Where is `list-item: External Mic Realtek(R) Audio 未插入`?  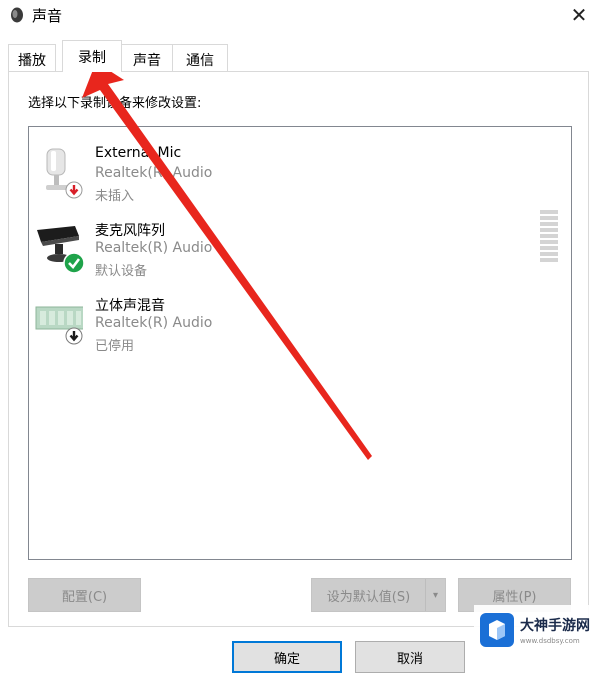 list-item: External Mic Realtek(R) Audio 未插入 is located at coordinates (279, 168).